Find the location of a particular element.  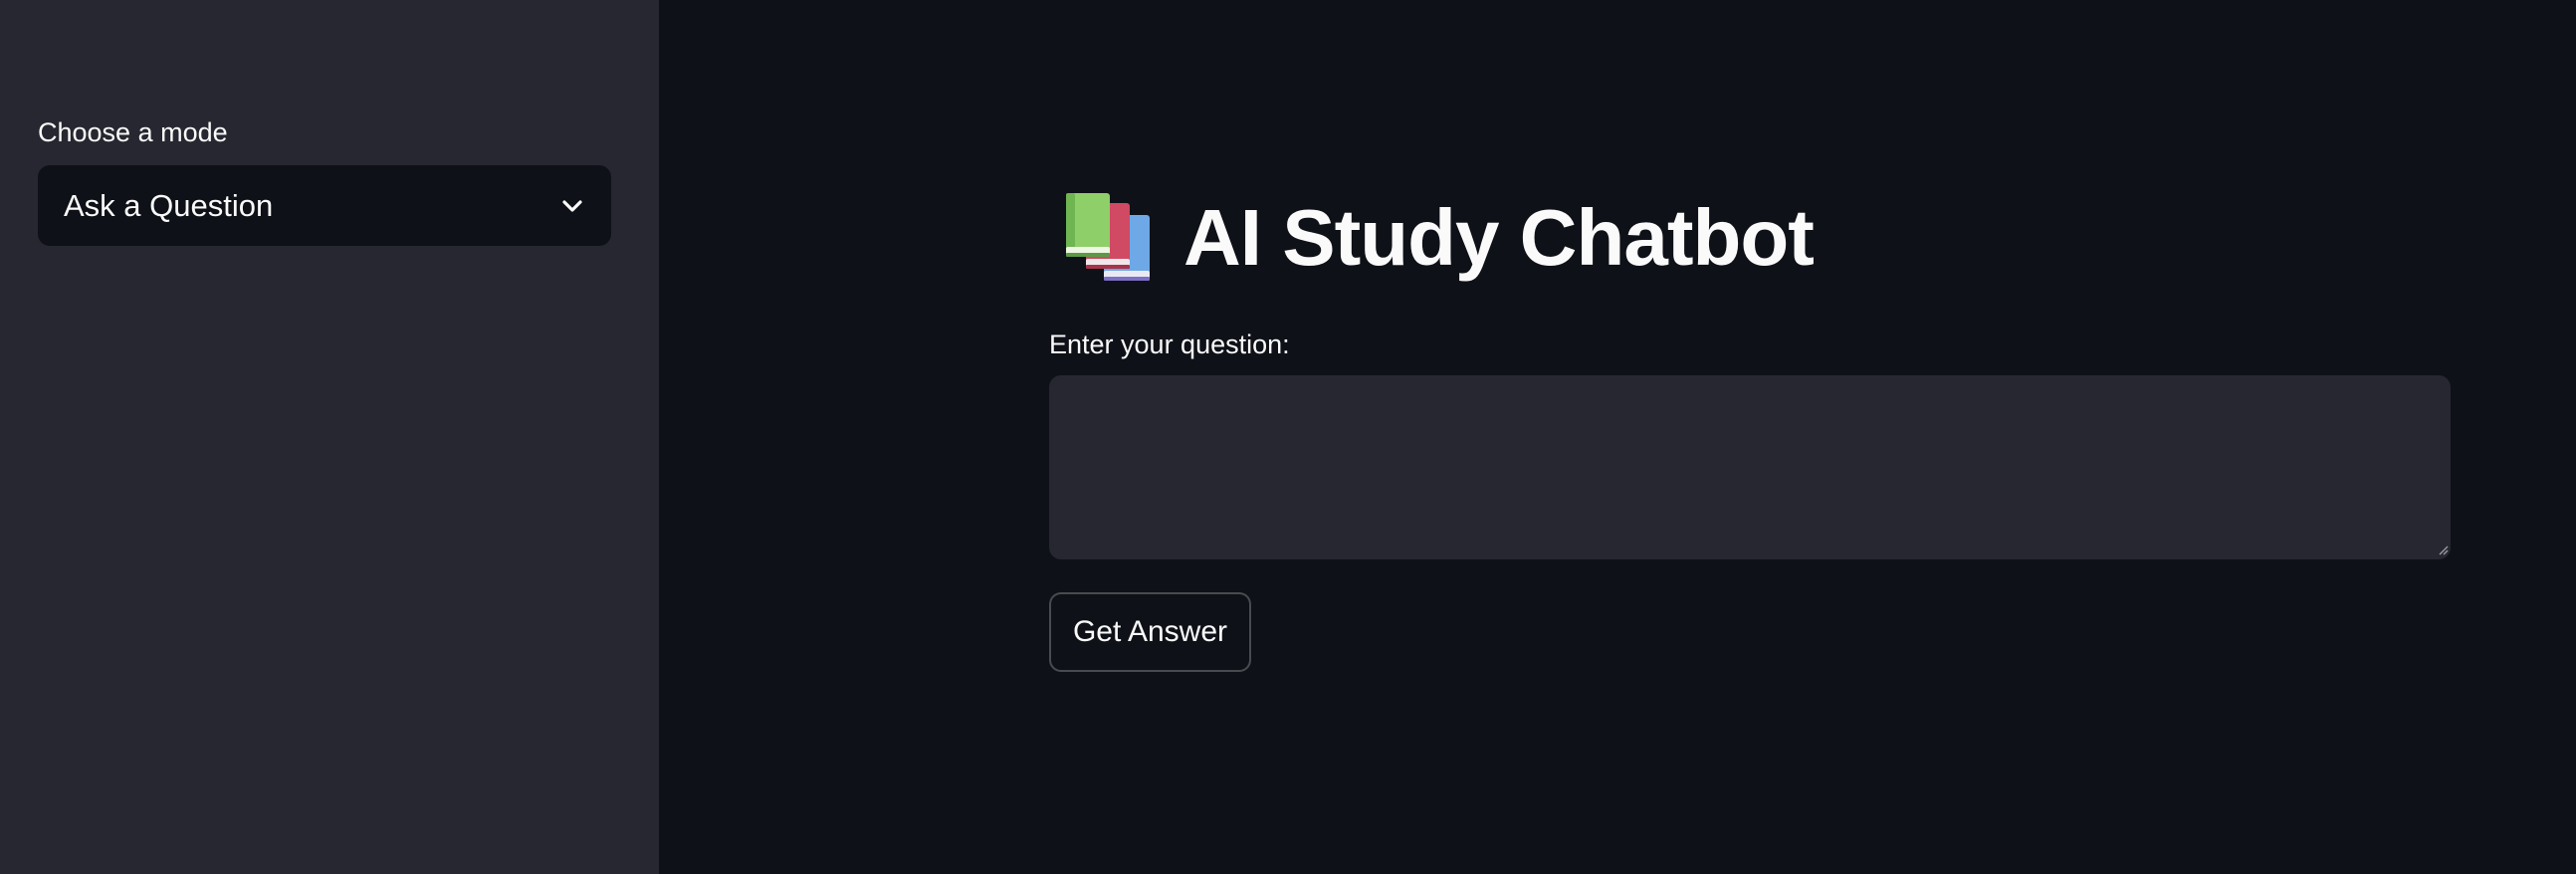

books-icon is located at coordinates (1108, 237).